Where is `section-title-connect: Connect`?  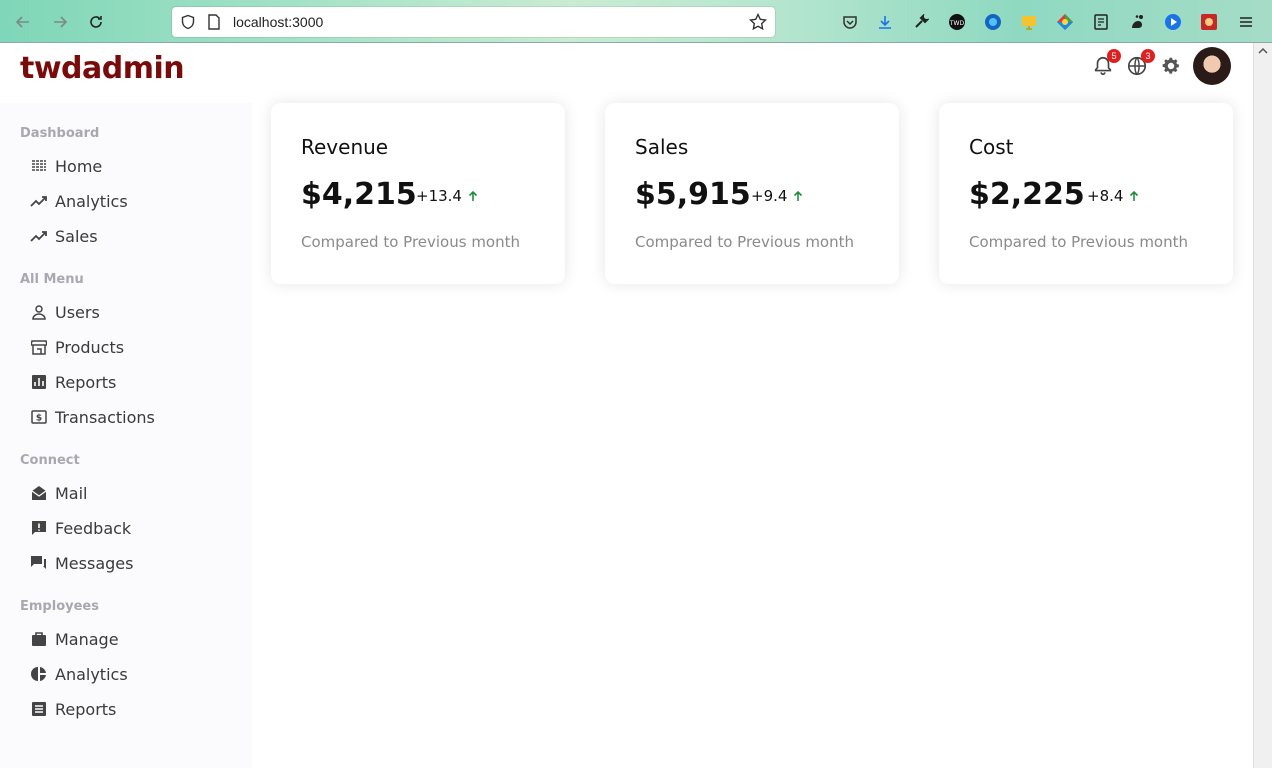 section-title-connect: Connect is located at coordinates (50, 460).